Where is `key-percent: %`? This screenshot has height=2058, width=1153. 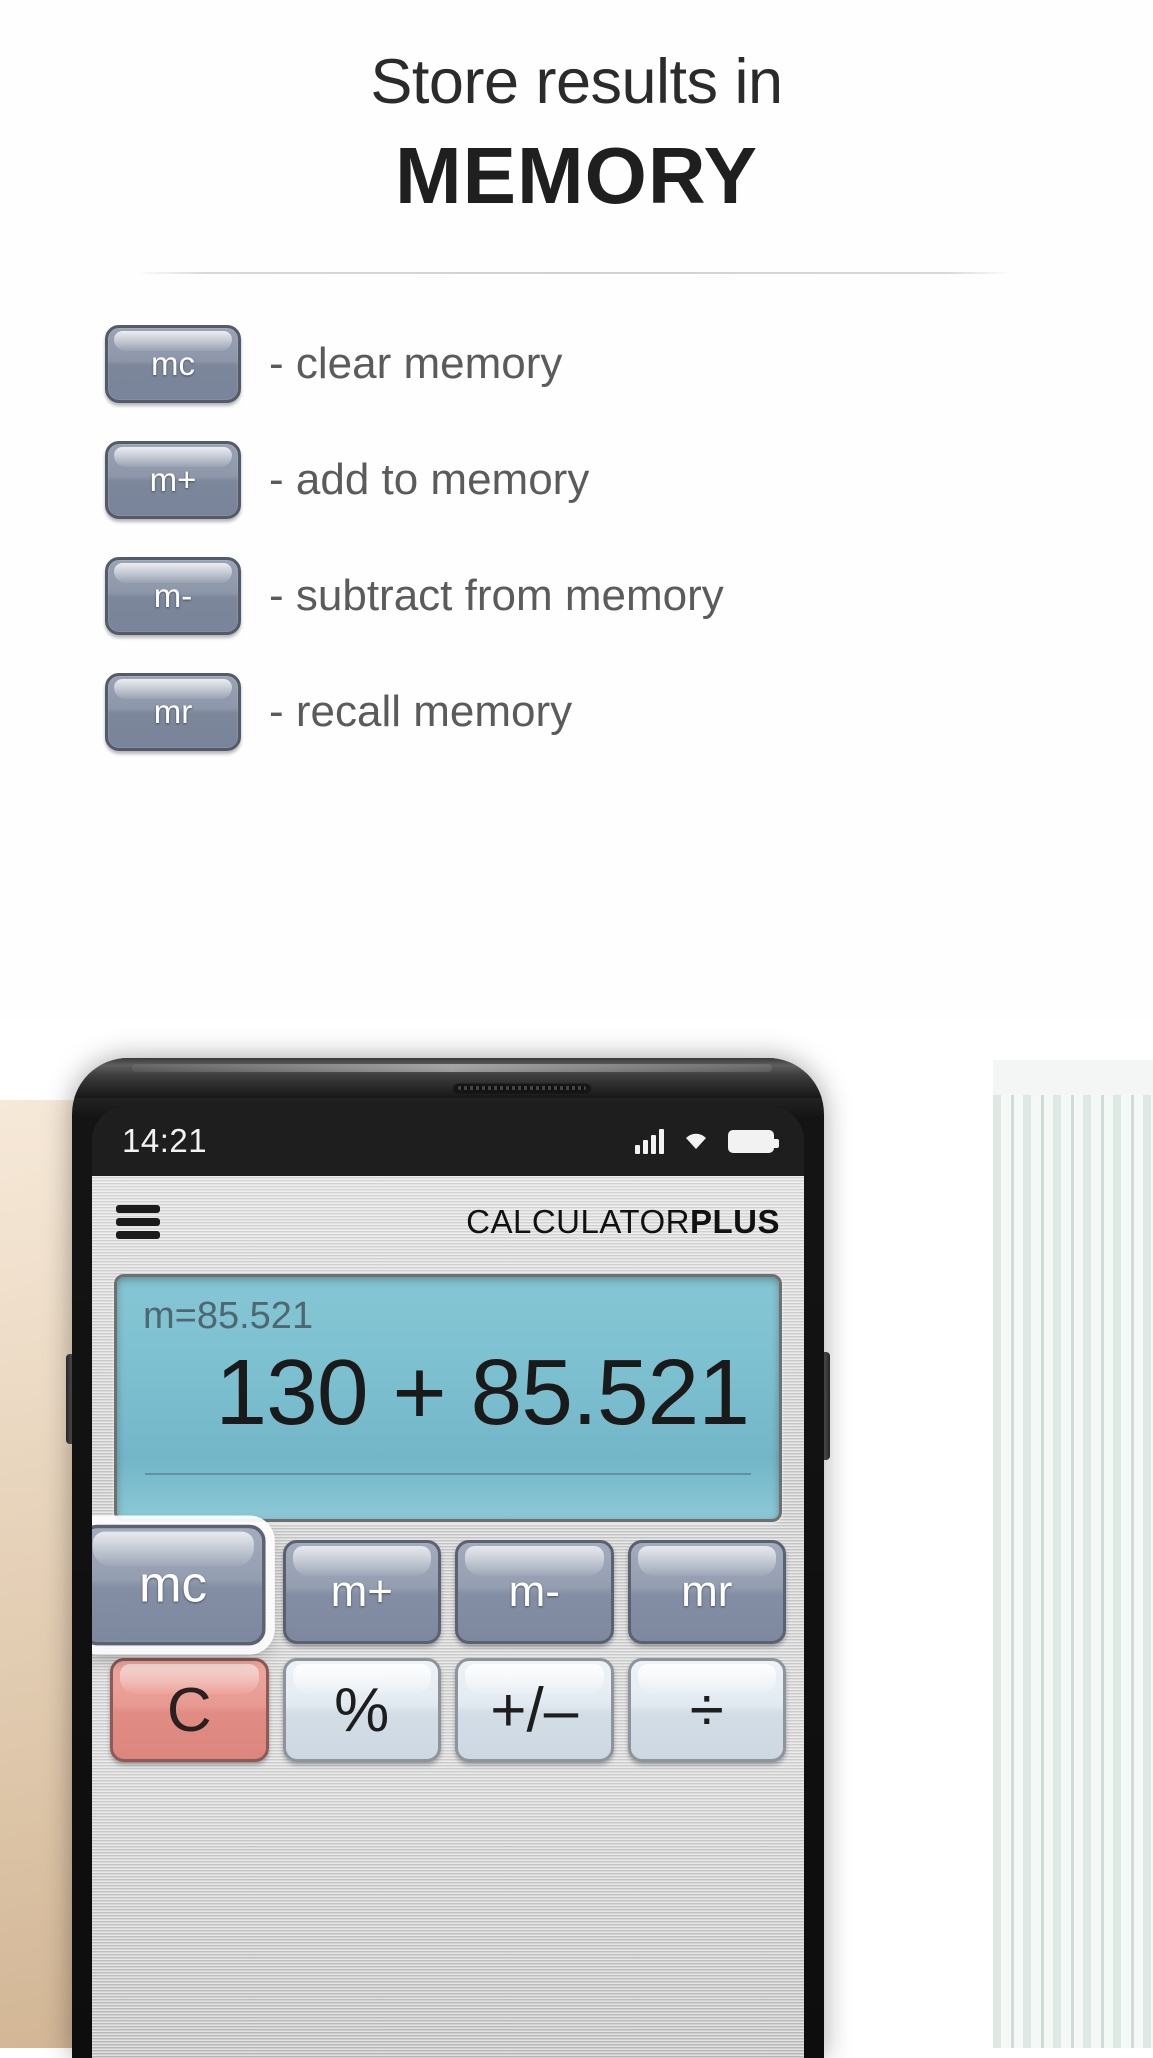 key-percent: % is located at coordinates (361, 1710).